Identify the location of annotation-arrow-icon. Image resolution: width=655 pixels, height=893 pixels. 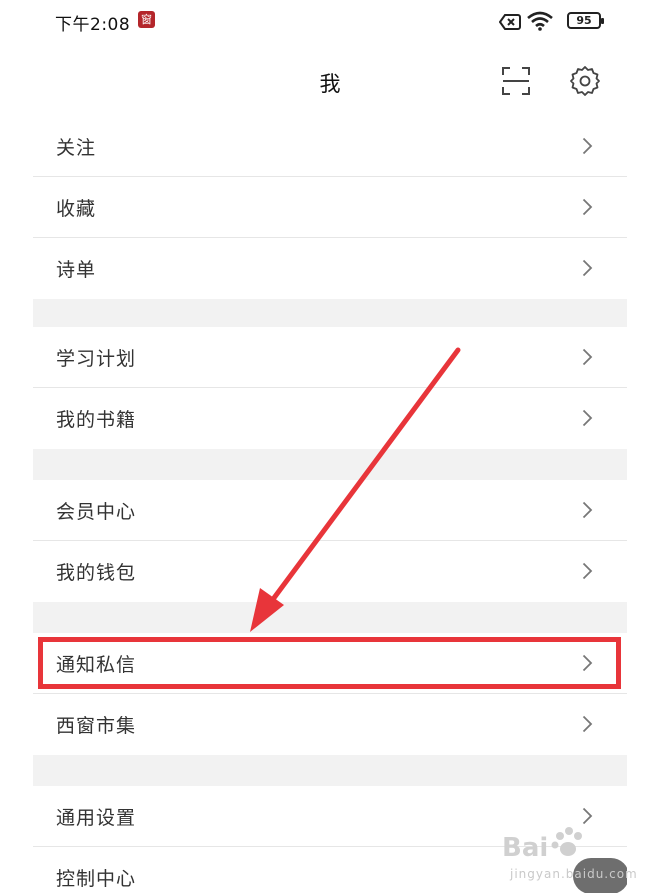
(355, 489).